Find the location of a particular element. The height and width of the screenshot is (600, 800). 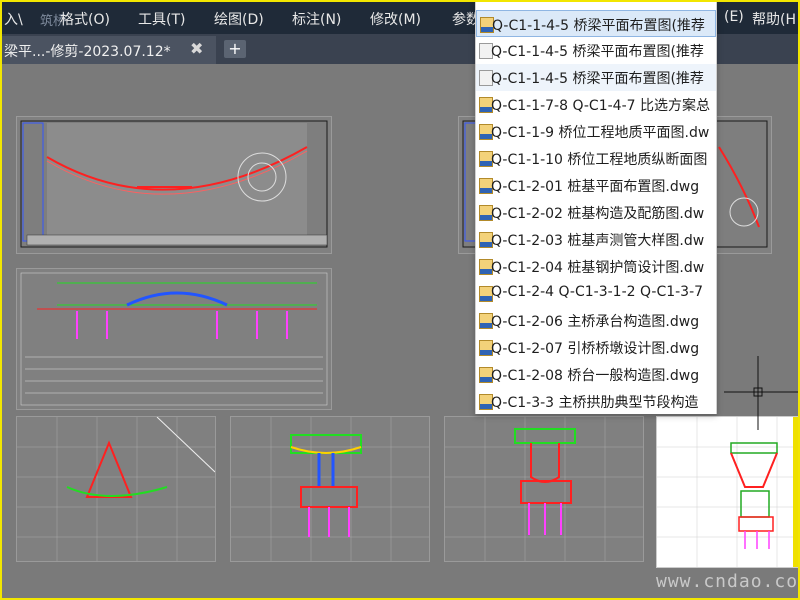

menu-format: 格式(O) is located at coordinates (85, 19).